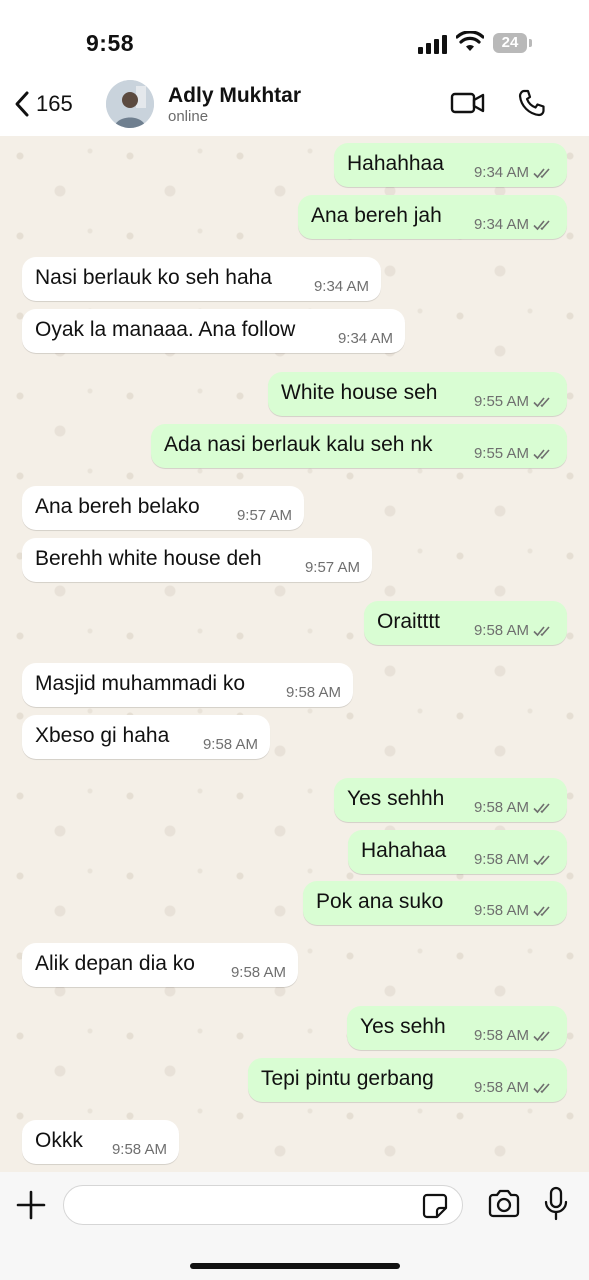 This screenshot has height=1280, width=589. I want to click on message-text: Tepi pintu gerbang, so click(347, 1078).